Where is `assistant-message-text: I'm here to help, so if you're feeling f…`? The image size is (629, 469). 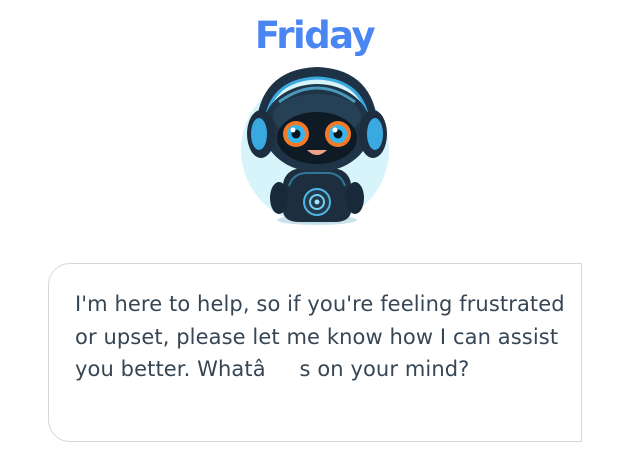 assistant-message-text: I'm here to help, so if you're feeling f… is located at coordinates (320, 336).